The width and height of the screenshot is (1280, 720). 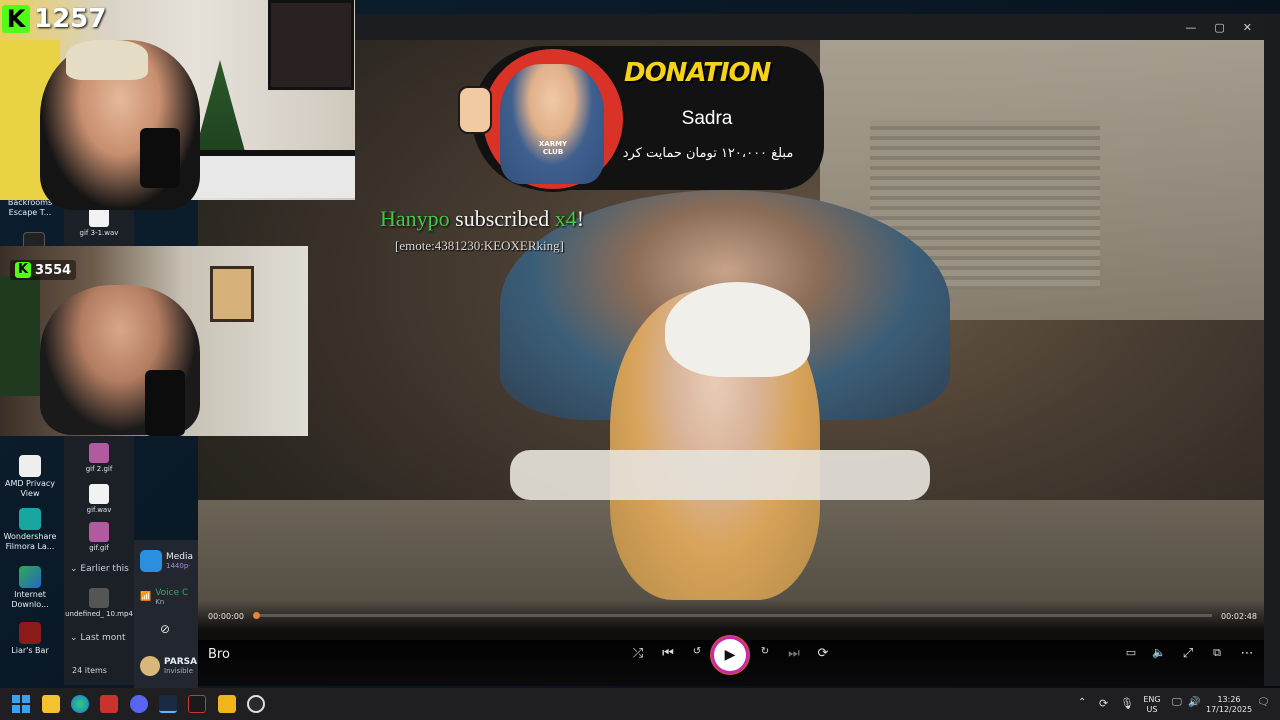 I want to click on notification-icon: 🗨, so click(x=1263, y=702).